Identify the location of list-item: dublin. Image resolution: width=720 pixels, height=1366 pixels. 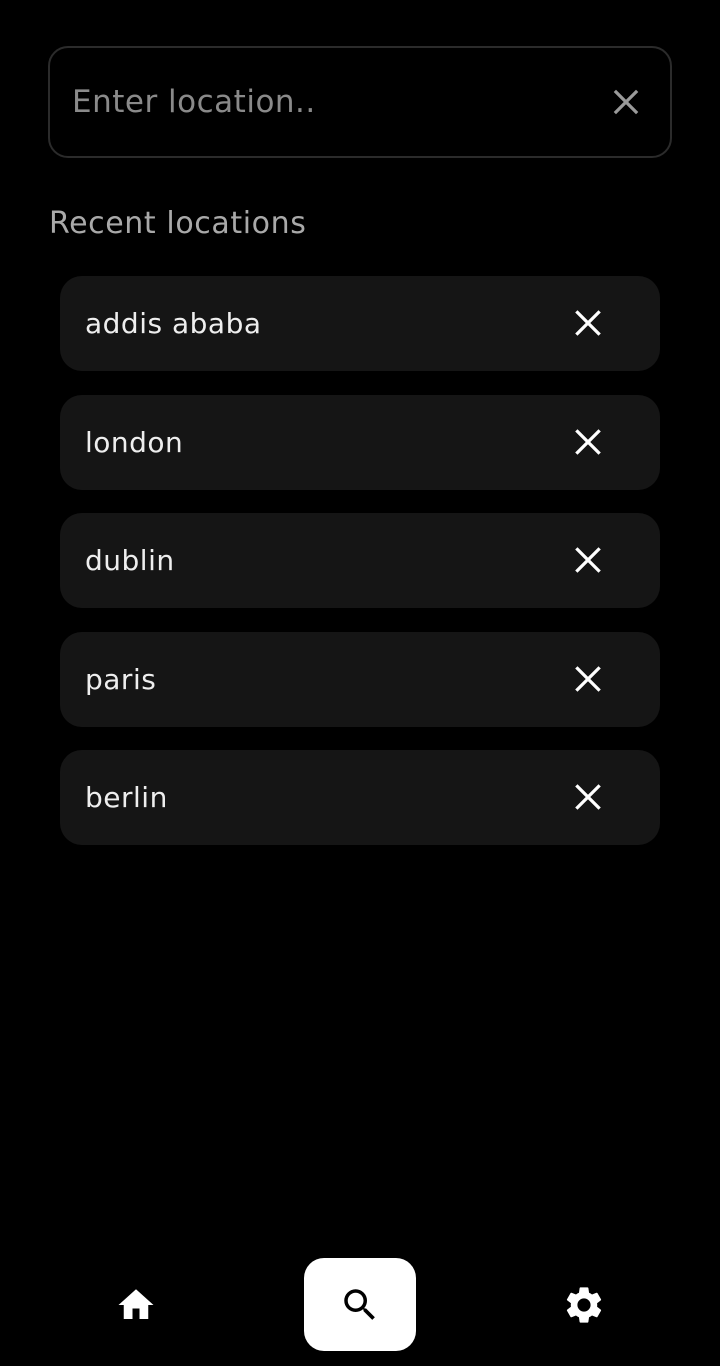
(360, 560).